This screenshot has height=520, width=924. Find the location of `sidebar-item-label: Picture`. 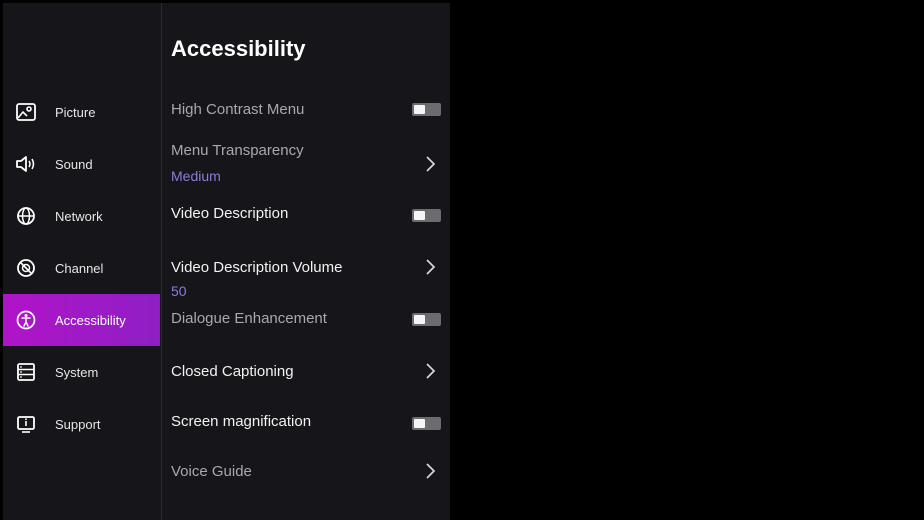

sidebar-item-label: Picture is located at coordinates (75, 112).